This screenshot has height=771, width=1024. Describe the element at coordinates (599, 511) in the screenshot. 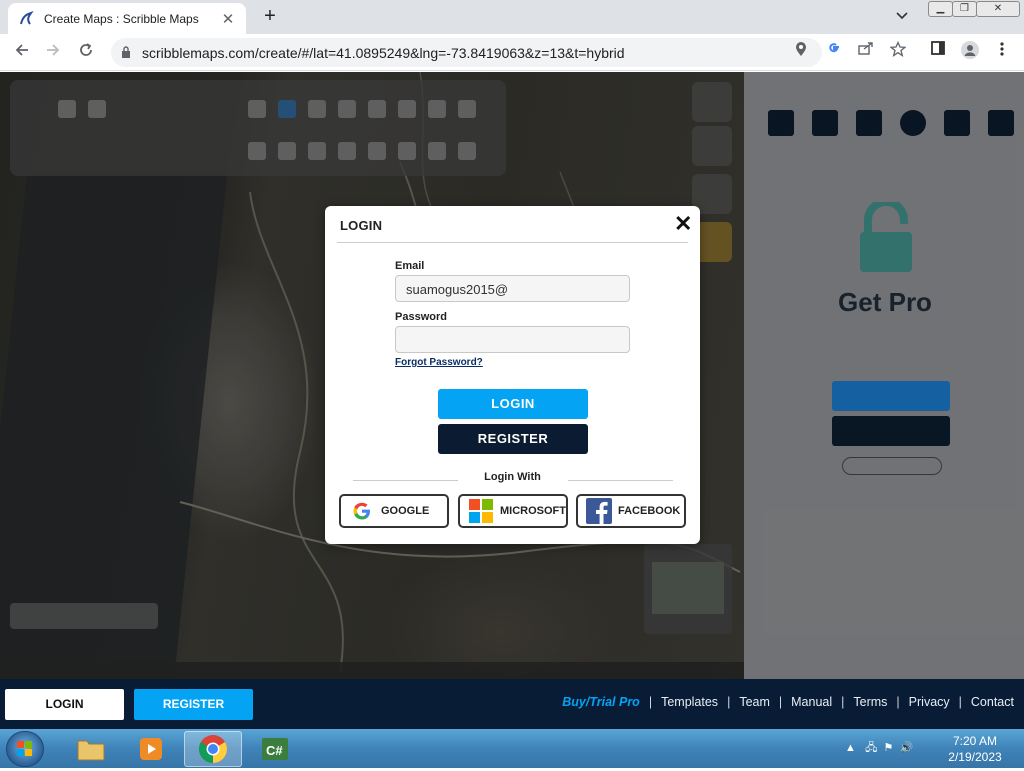

I see `facebook-icon` at that location.